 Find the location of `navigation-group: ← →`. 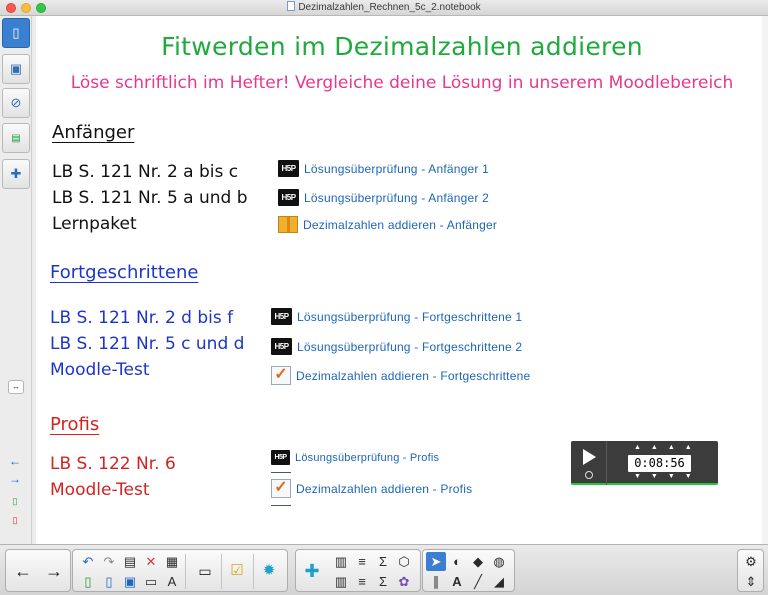

navigation-group: ← → is located at coordinates (38, 570).